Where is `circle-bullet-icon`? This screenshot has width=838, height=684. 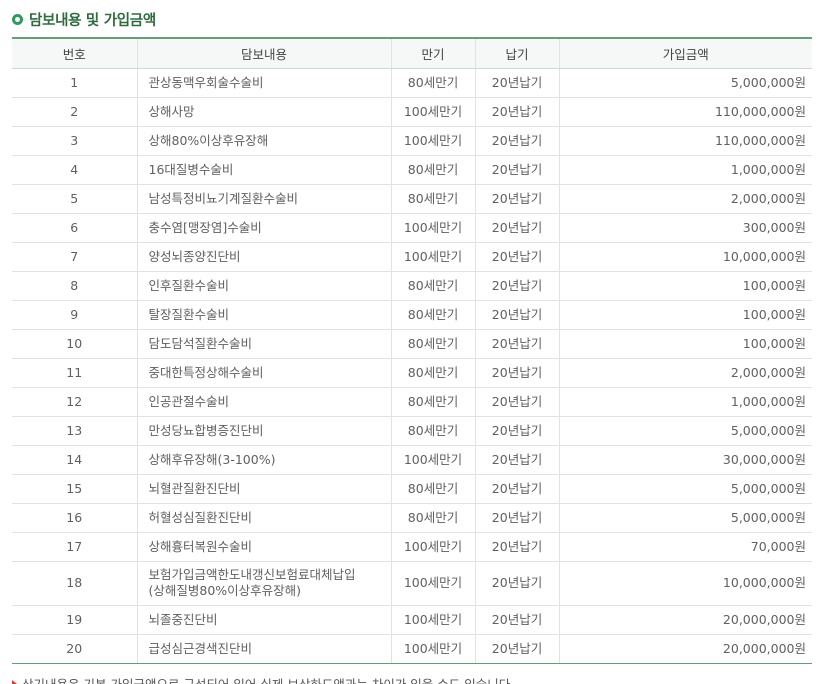
circle-bullet-icon is located at coordinates (17, 19).